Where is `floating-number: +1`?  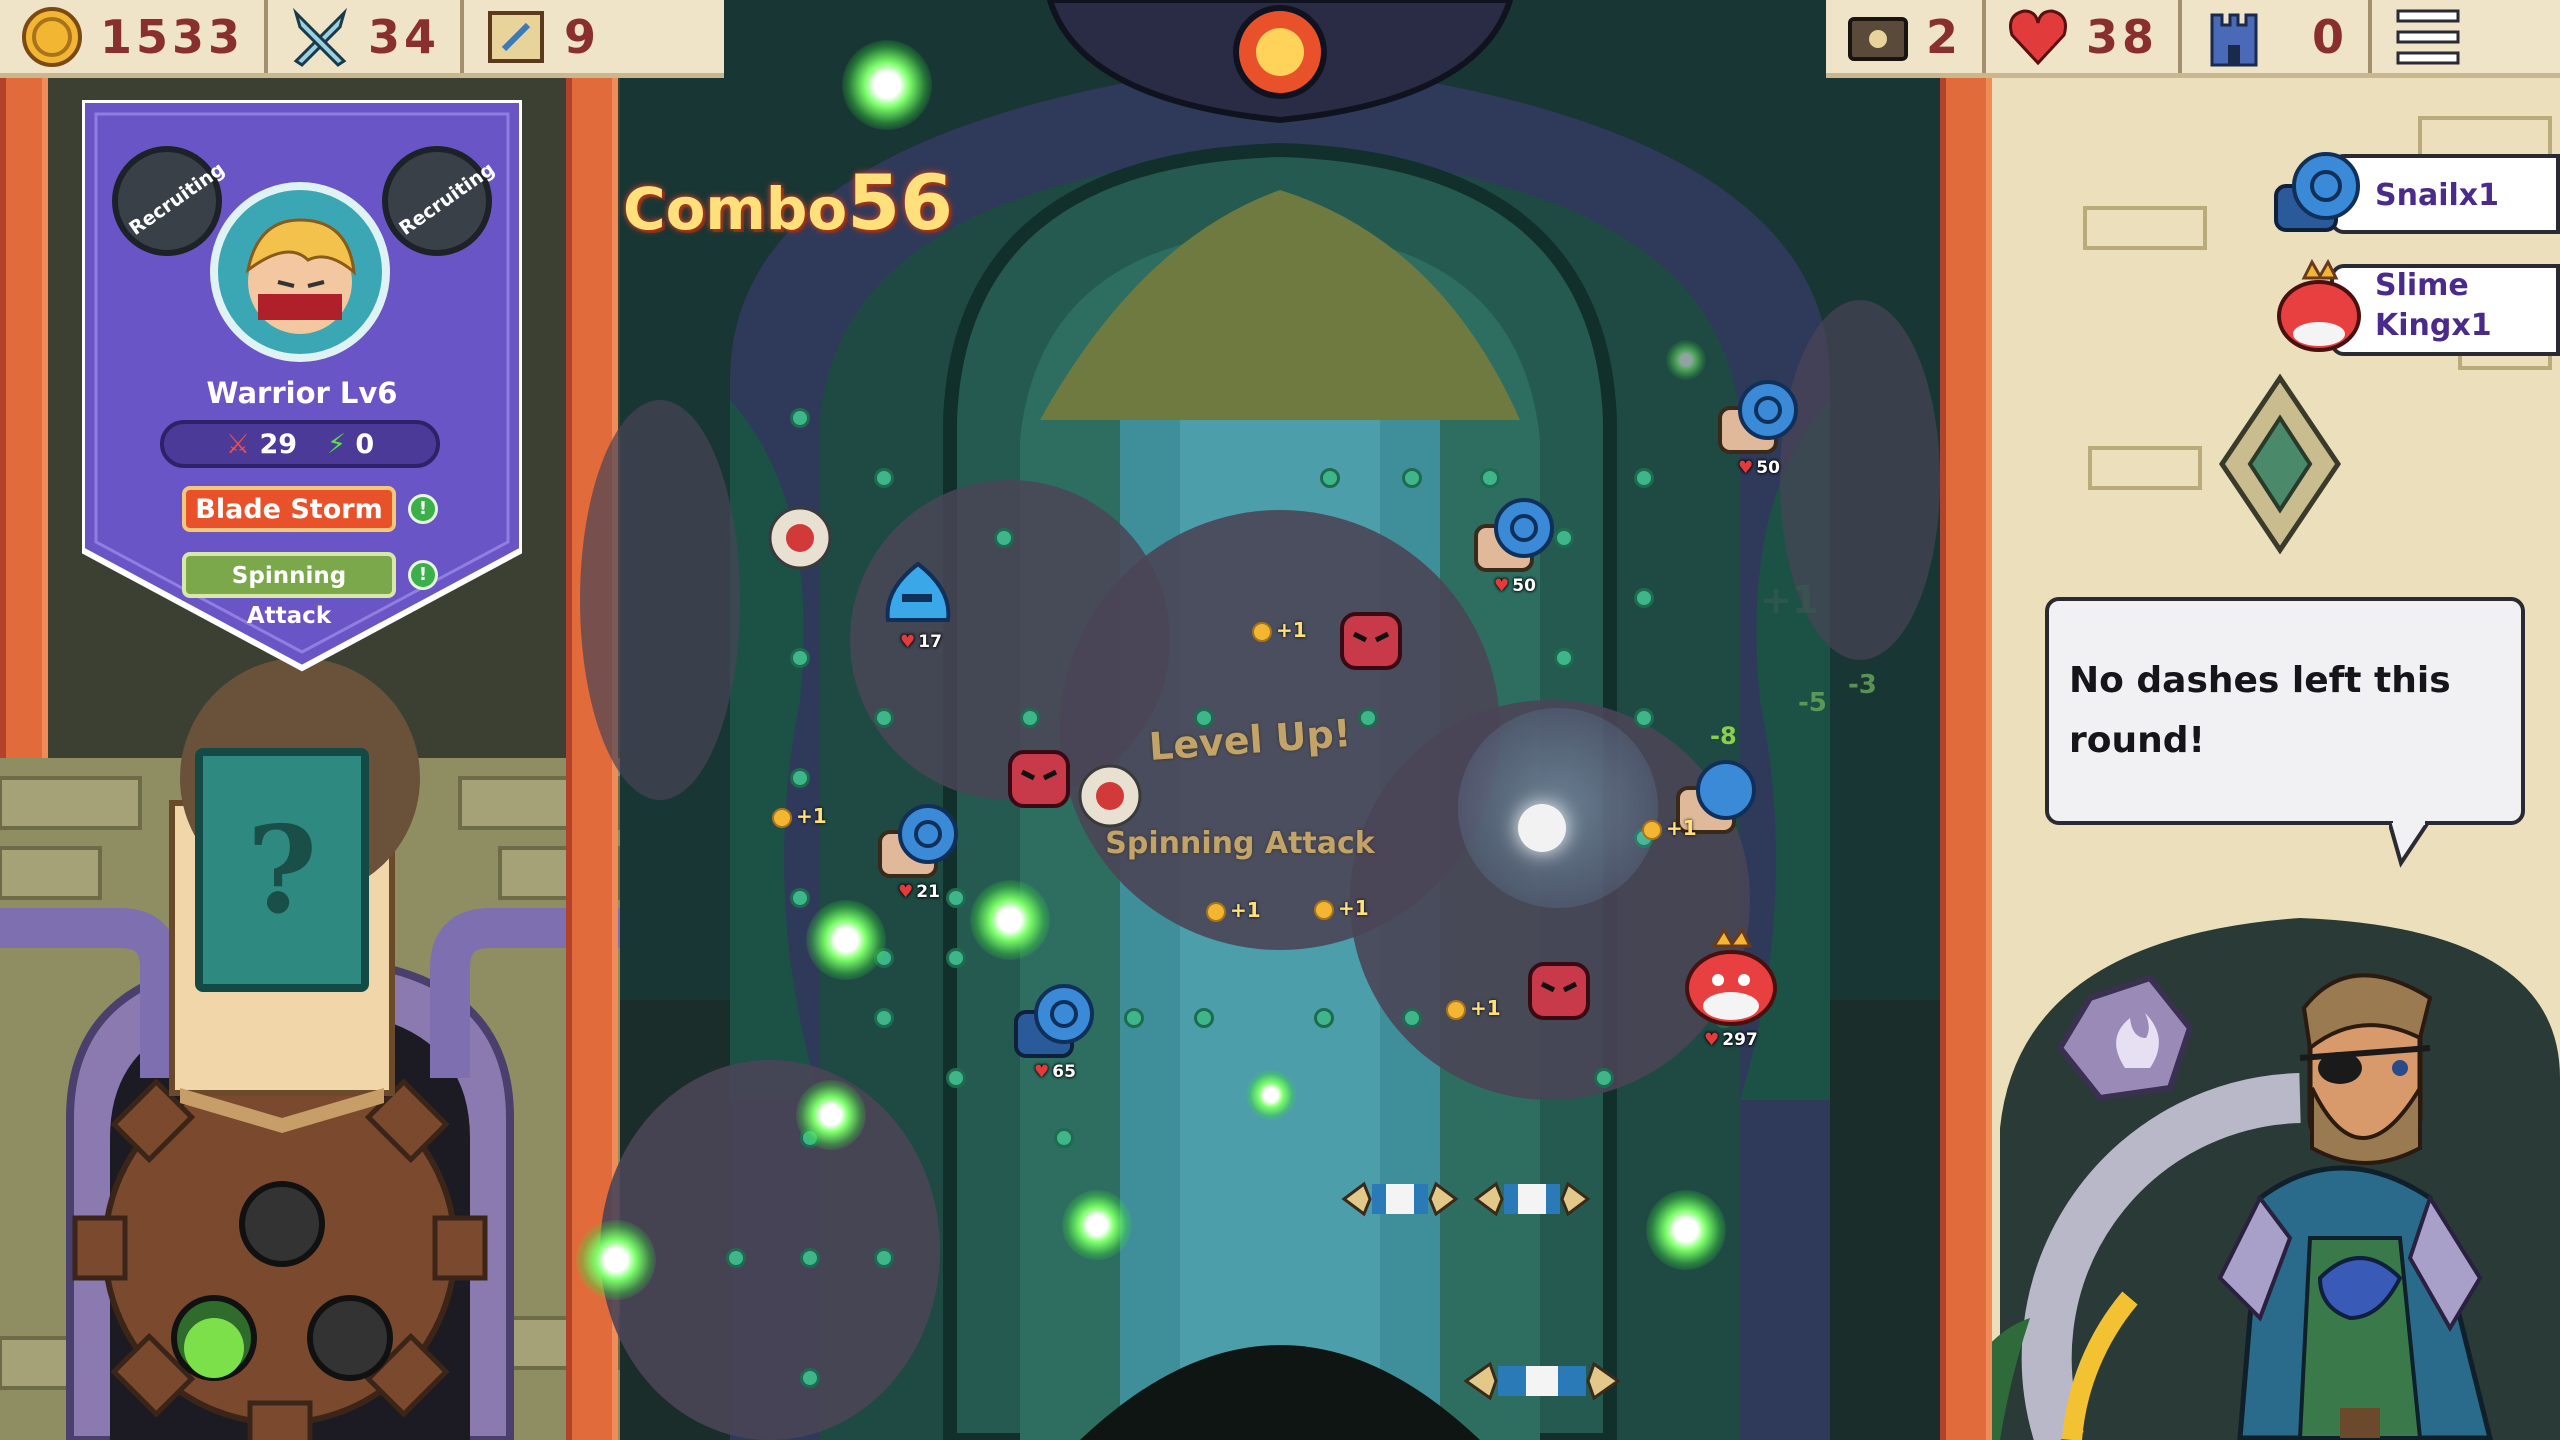 floating-number: +1 is located at coordinates (1789, 600).